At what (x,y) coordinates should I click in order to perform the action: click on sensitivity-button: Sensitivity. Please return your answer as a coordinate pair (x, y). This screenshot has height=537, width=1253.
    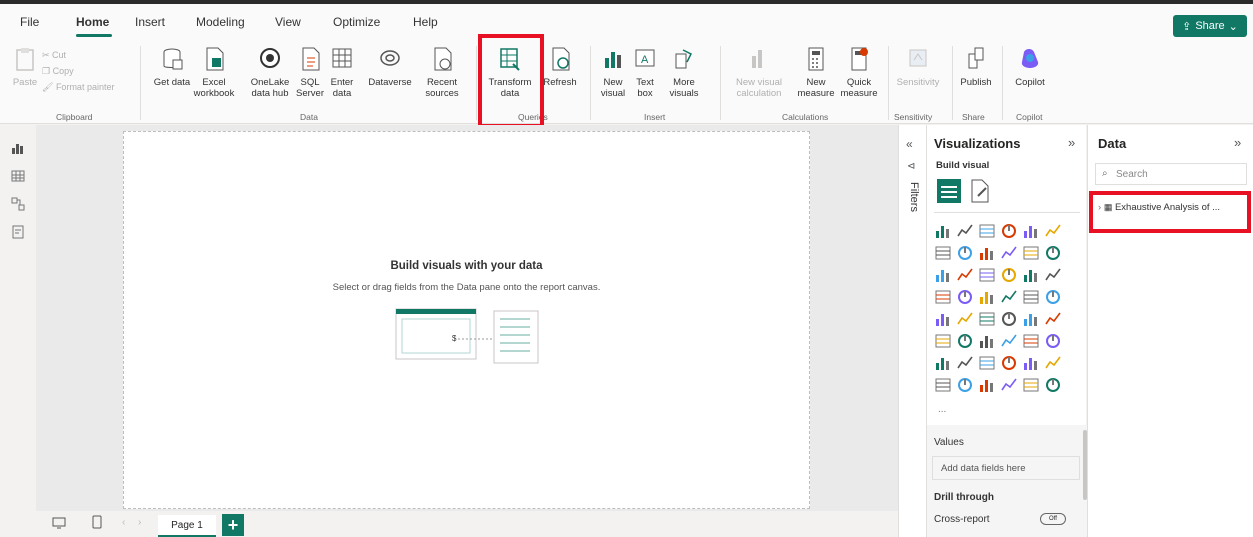
    Looking at the image, I should click on (918, 67).